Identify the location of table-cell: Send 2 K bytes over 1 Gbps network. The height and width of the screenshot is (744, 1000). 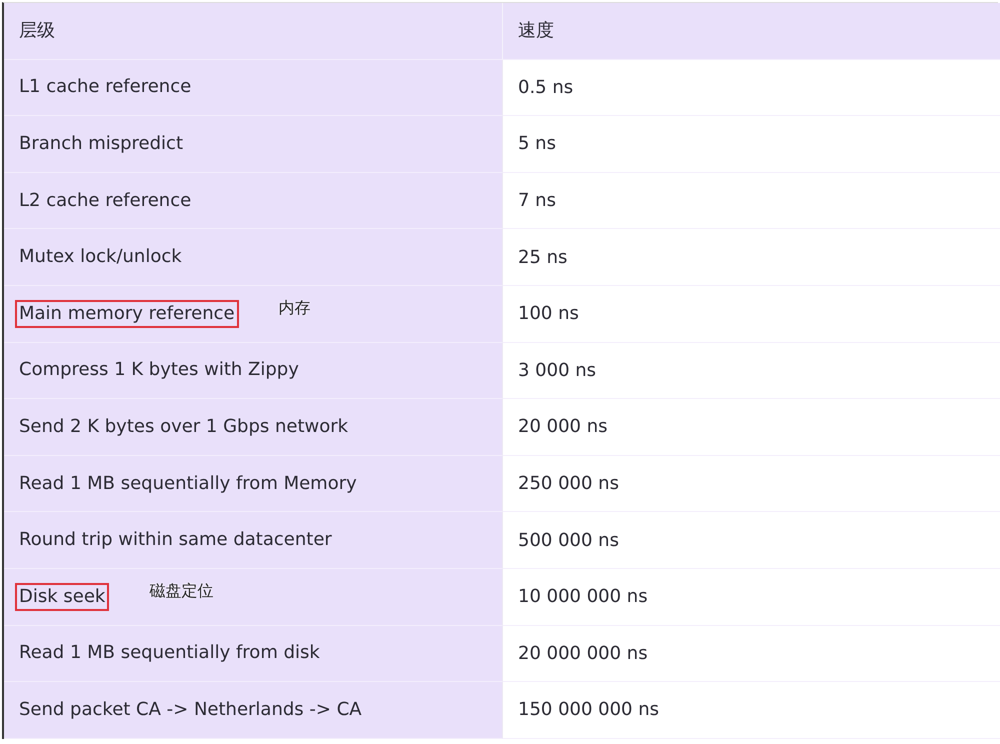
(183, 426).